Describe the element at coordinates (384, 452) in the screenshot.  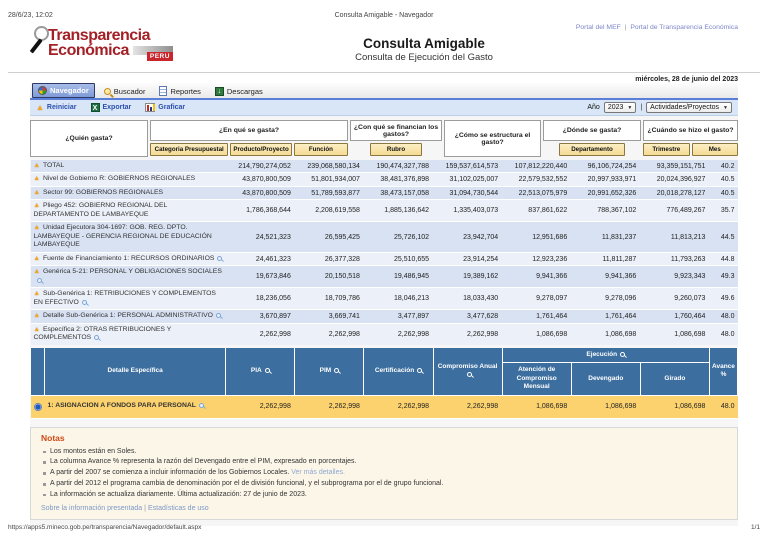
I see `note-item: Los montos están en Soles.` at that location.